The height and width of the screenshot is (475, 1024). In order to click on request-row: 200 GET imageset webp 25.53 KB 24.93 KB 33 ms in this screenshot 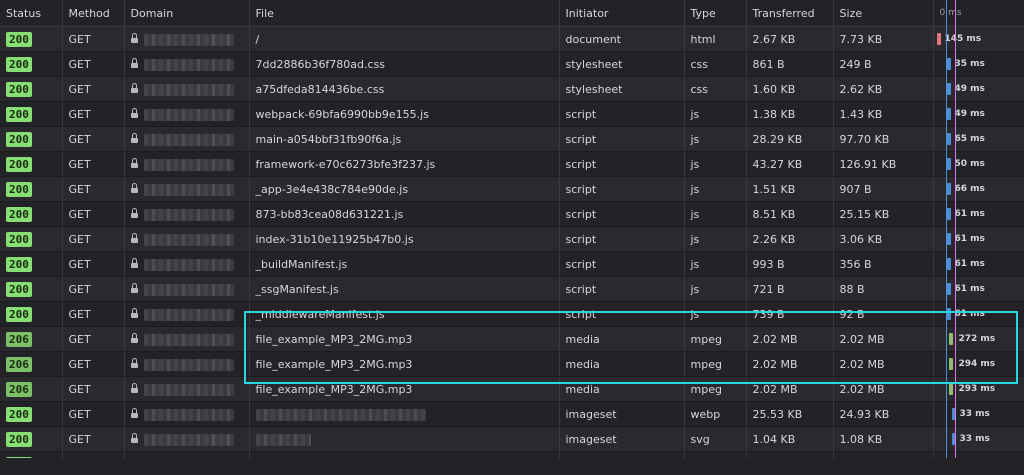, I will do `click(512, 414)`.